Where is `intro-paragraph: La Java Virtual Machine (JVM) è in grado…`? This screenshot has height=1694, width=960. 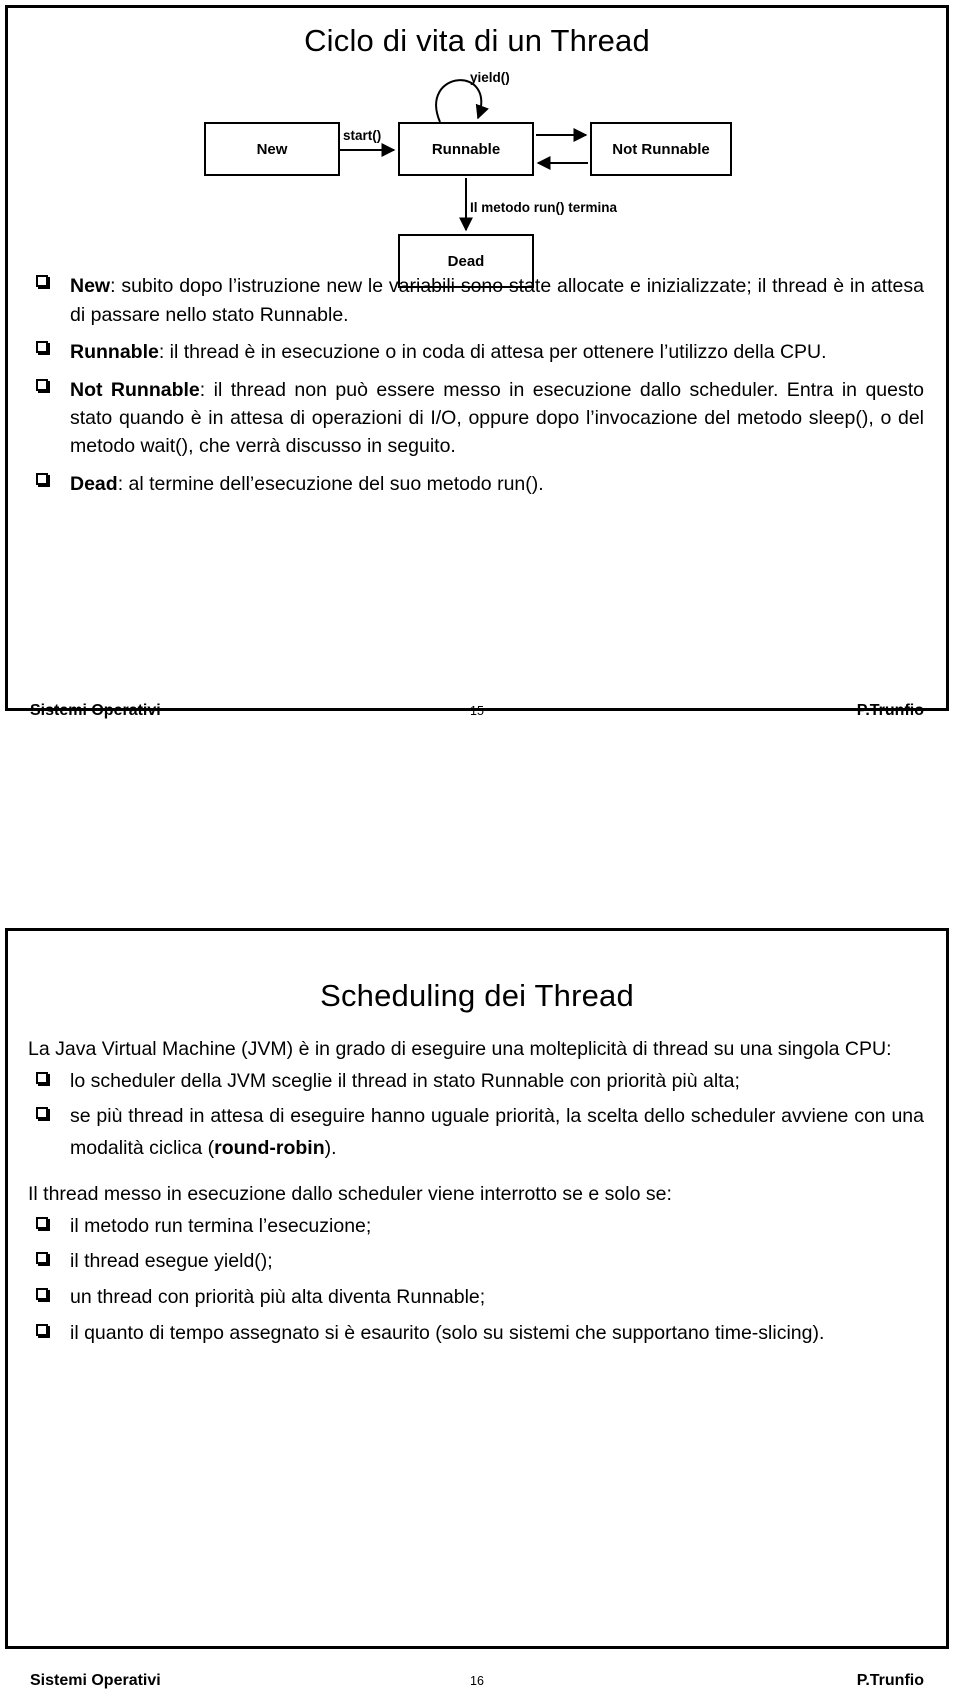 intro-paragraph: La Java Virtual Machine (JVM) è in grado… is located at coordinates (460, 1049).